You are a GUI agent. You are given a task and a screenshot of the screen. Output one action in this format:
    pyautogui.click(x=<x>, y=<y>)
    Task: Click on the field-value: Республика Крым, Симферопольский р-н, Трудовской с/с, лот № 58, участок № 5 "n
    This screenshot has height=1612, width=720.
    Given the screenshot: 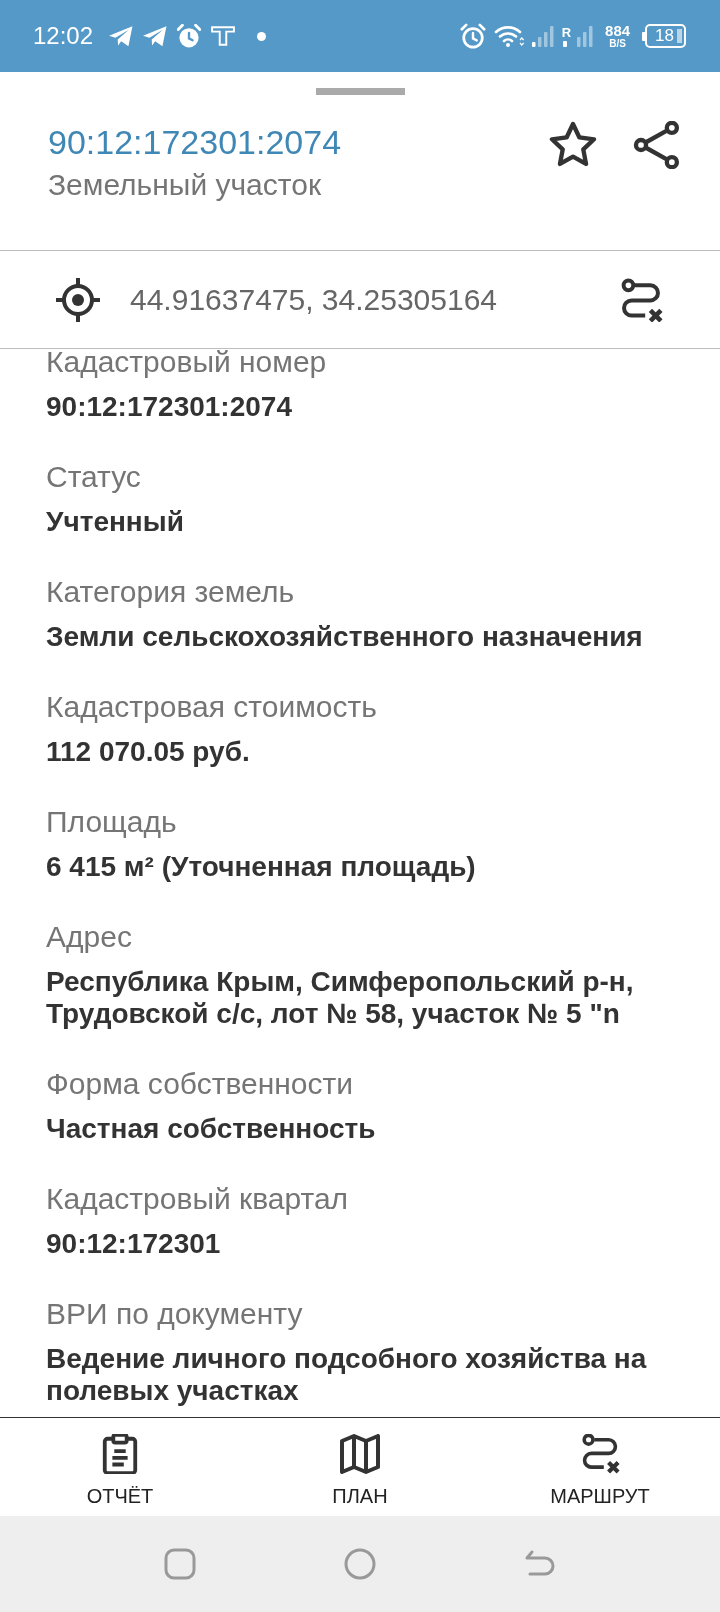 What is the action you would take?
    pyautogui.click(x=340, y=998)
    